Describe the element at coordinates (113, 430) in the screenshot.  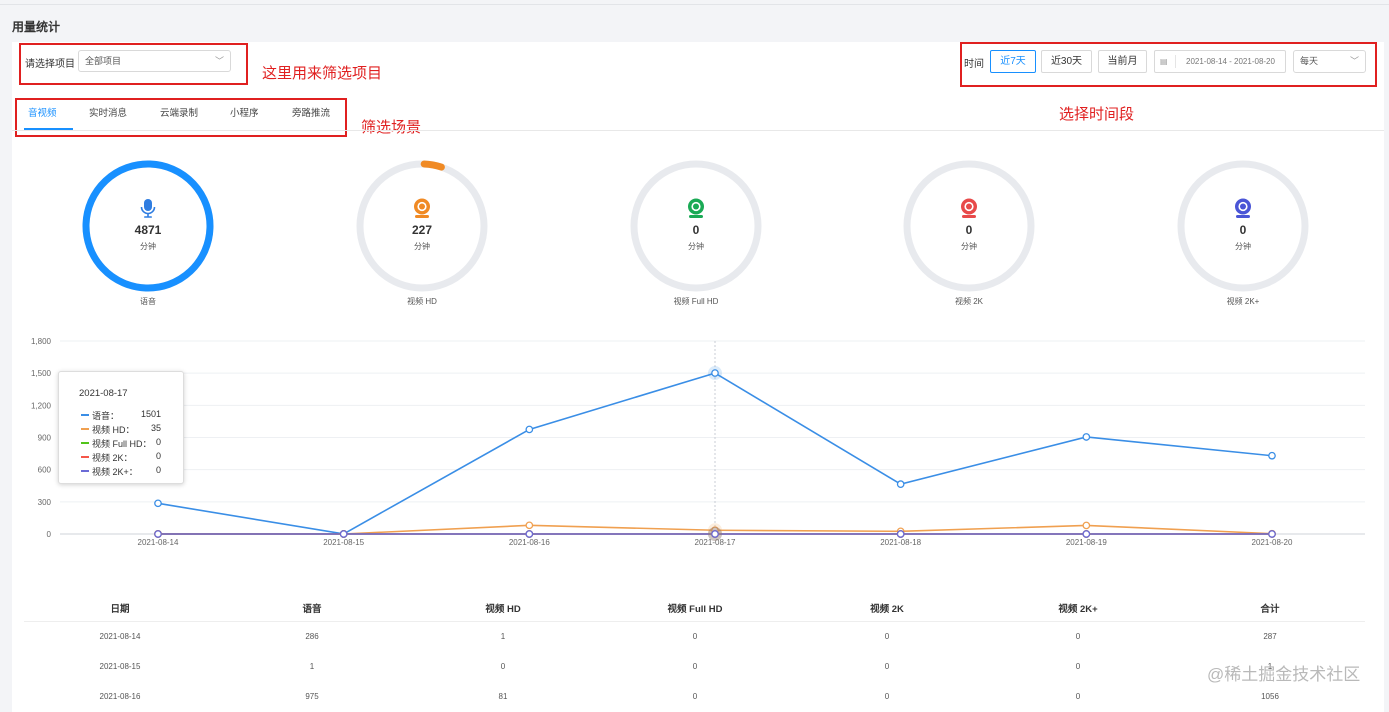
I see `tooltip-series-name: 视频 HD：` at that location.